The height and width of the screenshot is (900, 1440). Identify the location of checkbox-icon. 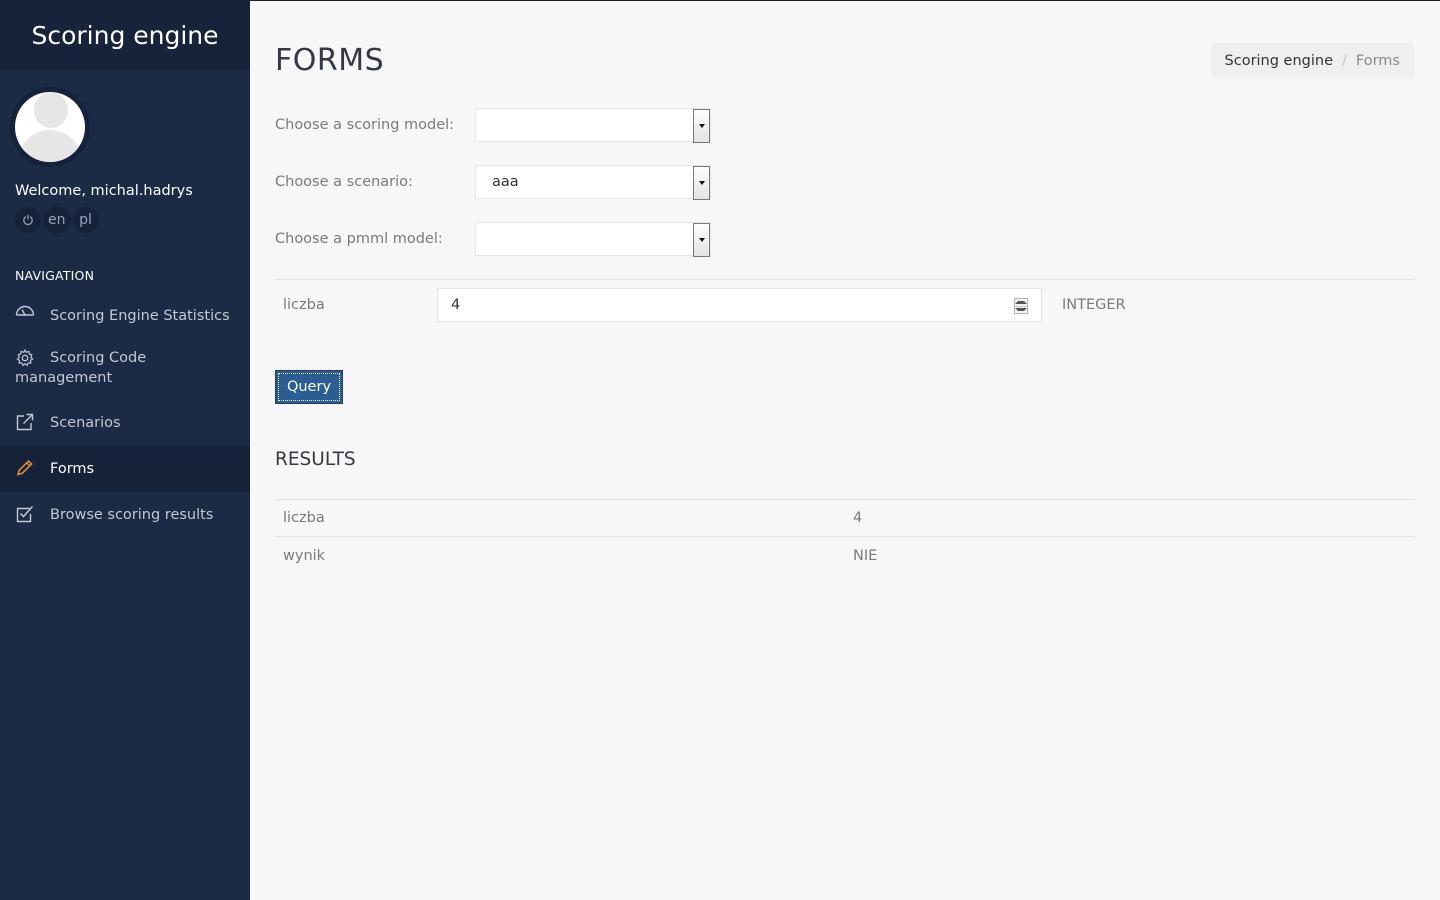
(25, 514).